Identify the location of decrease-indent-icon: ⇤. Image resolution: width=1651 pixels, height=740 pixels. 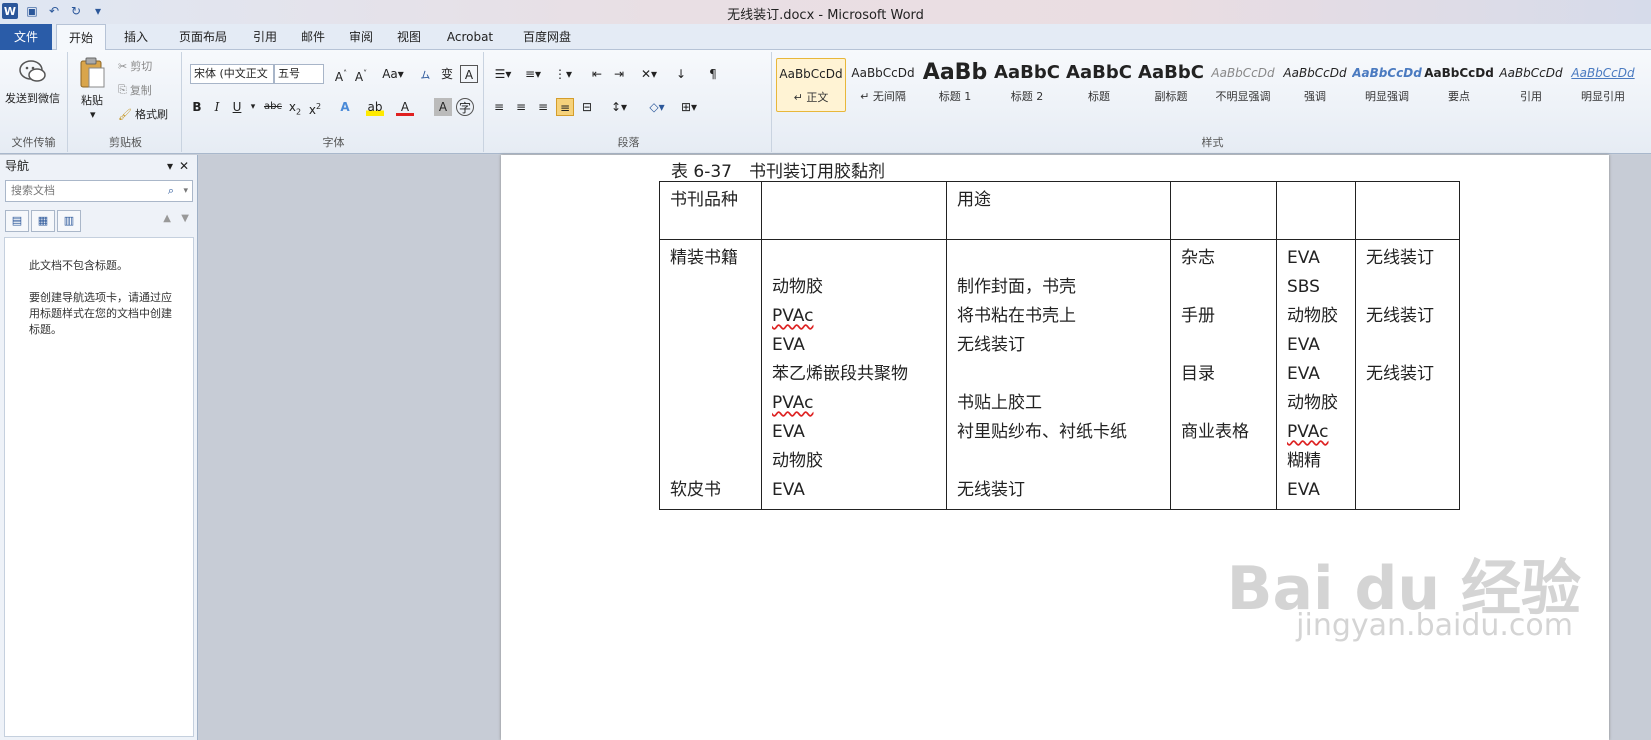
(597, 74).